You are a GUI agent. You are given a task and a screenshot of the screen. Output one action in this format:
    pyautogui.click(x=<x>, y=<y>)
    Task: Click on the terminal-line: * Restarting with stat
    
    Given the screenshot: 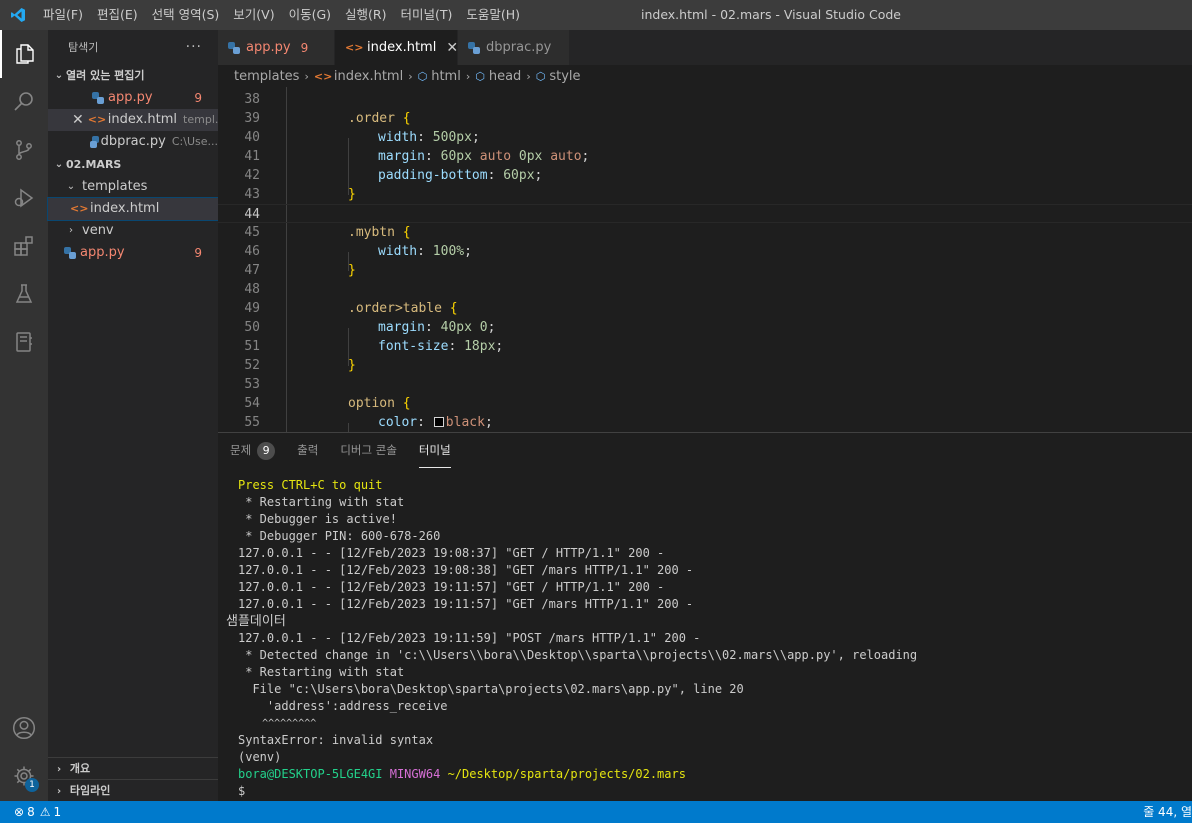 What is the action you would take?
    pyautogui.click(x=321, y=672)
    